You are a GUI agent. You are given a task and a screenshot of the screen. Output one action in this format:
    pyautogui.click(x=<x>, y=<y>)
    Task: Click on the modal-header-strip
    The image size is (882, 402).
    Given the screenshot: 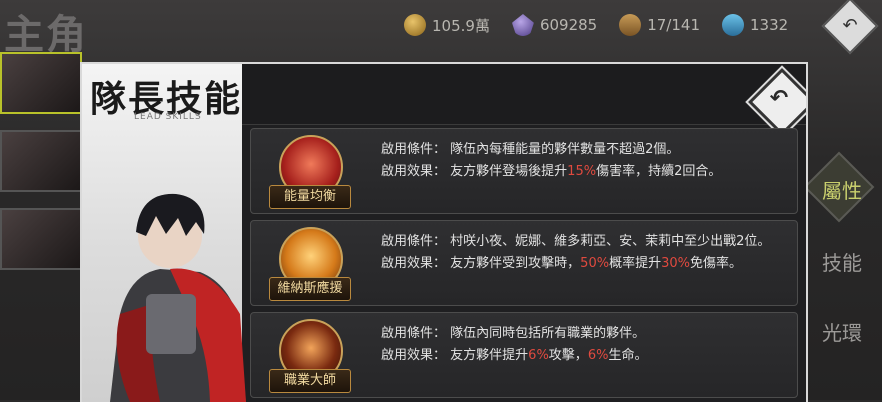 What is the action you would take?
    pyautogui.click(x=524, y=94)
    